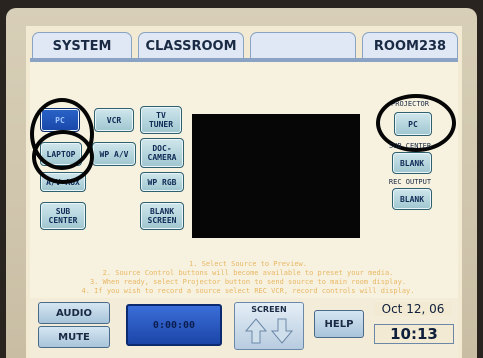 This screenshot has height=358, width=483. I want to click on sub-center-output-button: BLANK, so click(412, 163).